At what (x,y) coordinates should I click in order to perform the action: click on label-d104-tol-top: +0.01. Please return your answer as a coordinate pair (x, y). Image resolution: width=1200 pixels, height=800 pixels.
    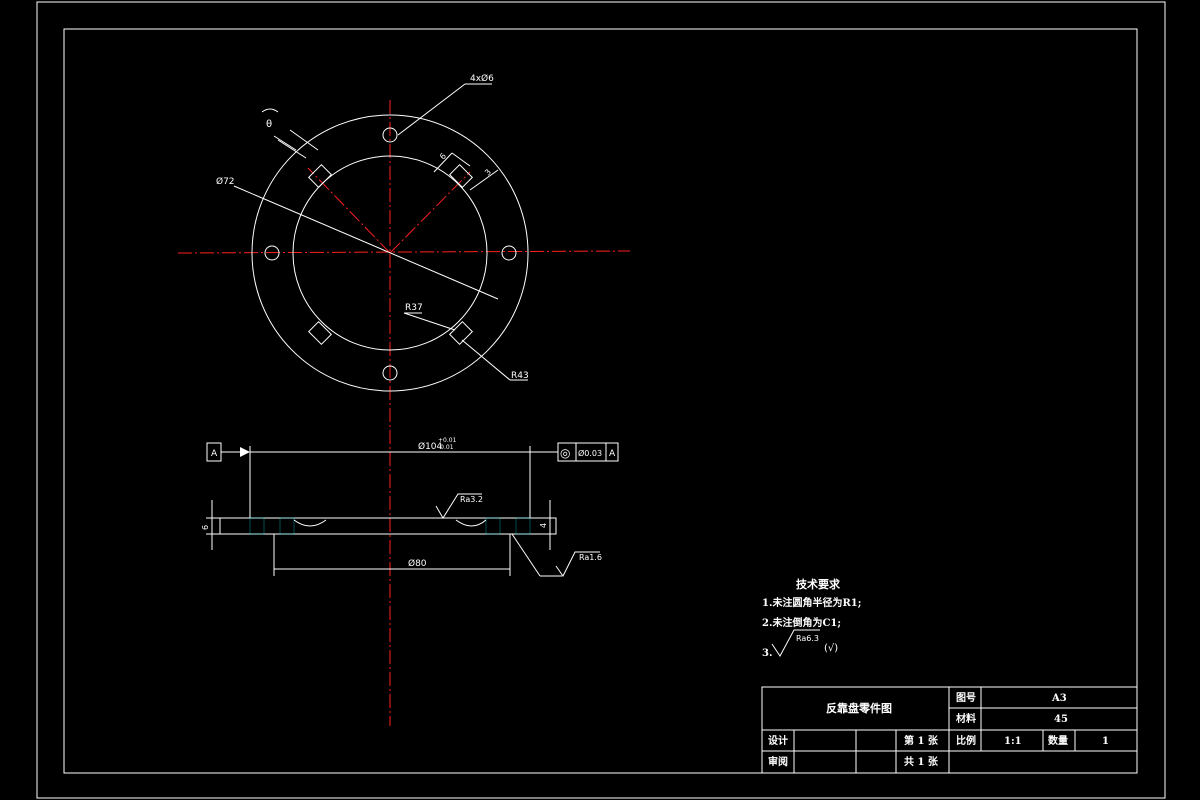
    Looking at the image, I should click on (447, 440).